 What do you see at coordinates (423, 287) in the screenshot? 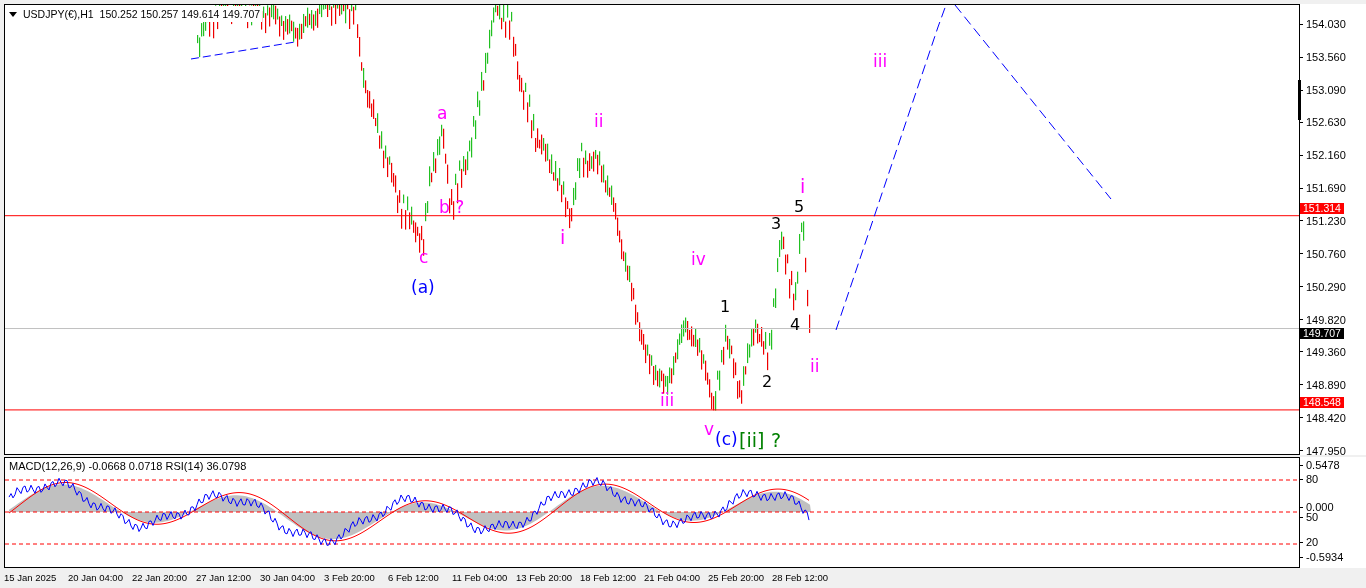
I see `wave-label: (a)` at bounding box center [423, 287].